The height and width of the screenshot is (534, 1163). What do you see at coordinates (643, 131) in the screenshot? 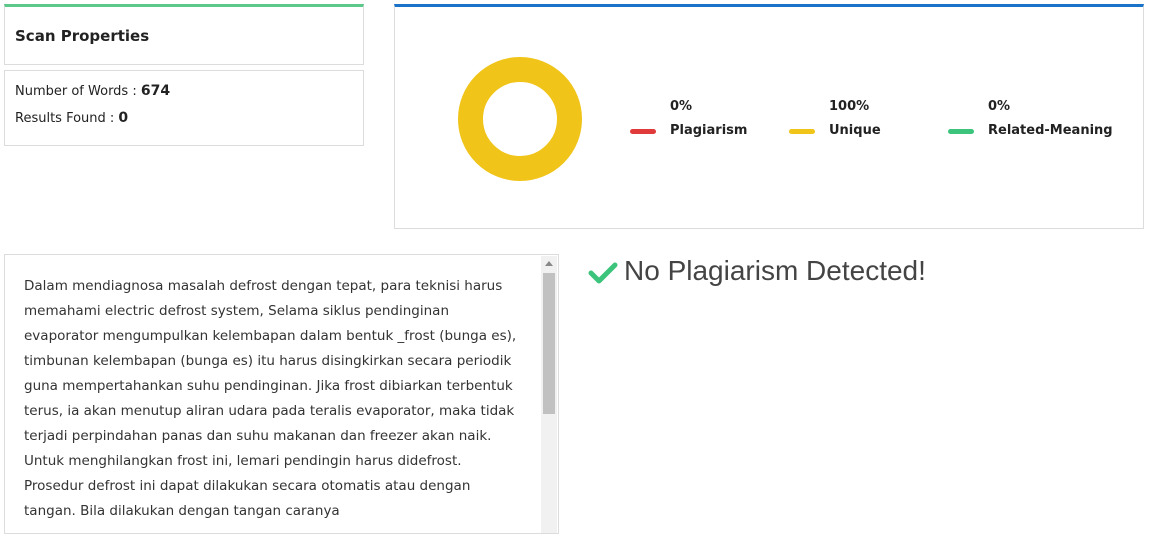
I see `legend-plagiarism-swatch` at bounding box center [643, 131].